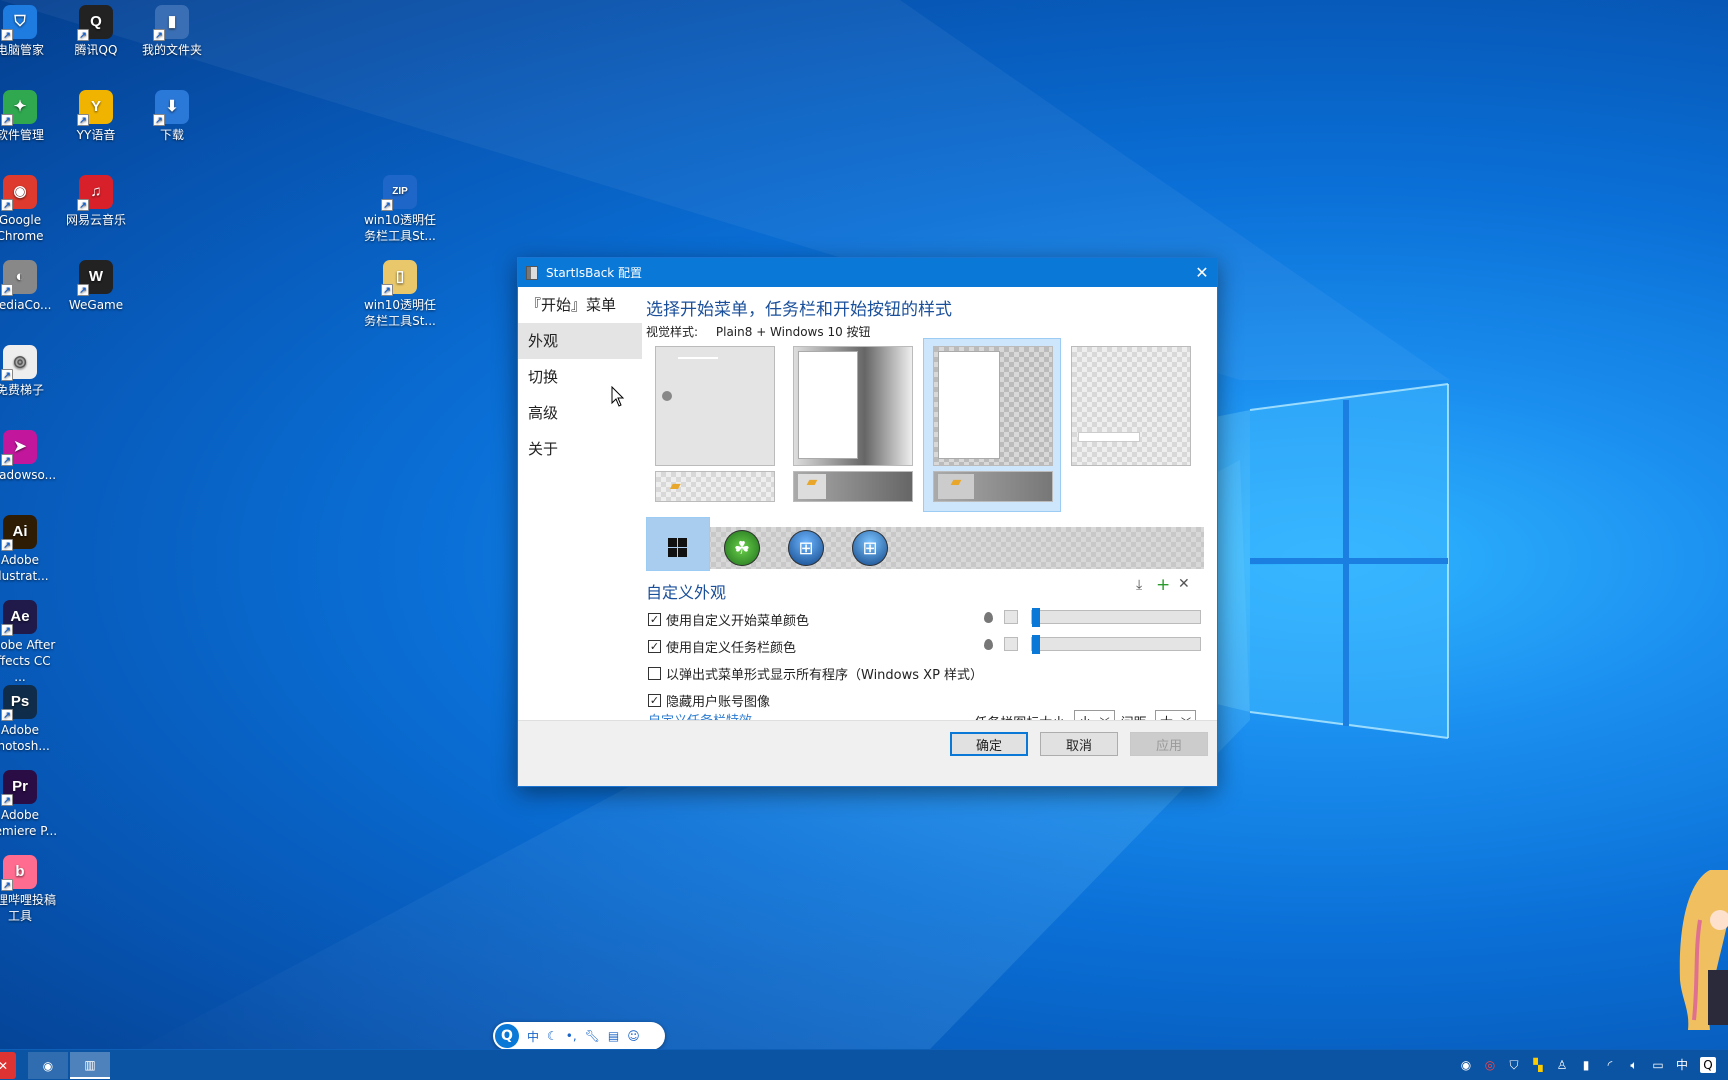 The width and height of the screenshot is (1728, 1080). What do you see at coordinates (678, 548) in the screenshot?
I see `windows10-start-button-icon` at bounding box center [678, 548].